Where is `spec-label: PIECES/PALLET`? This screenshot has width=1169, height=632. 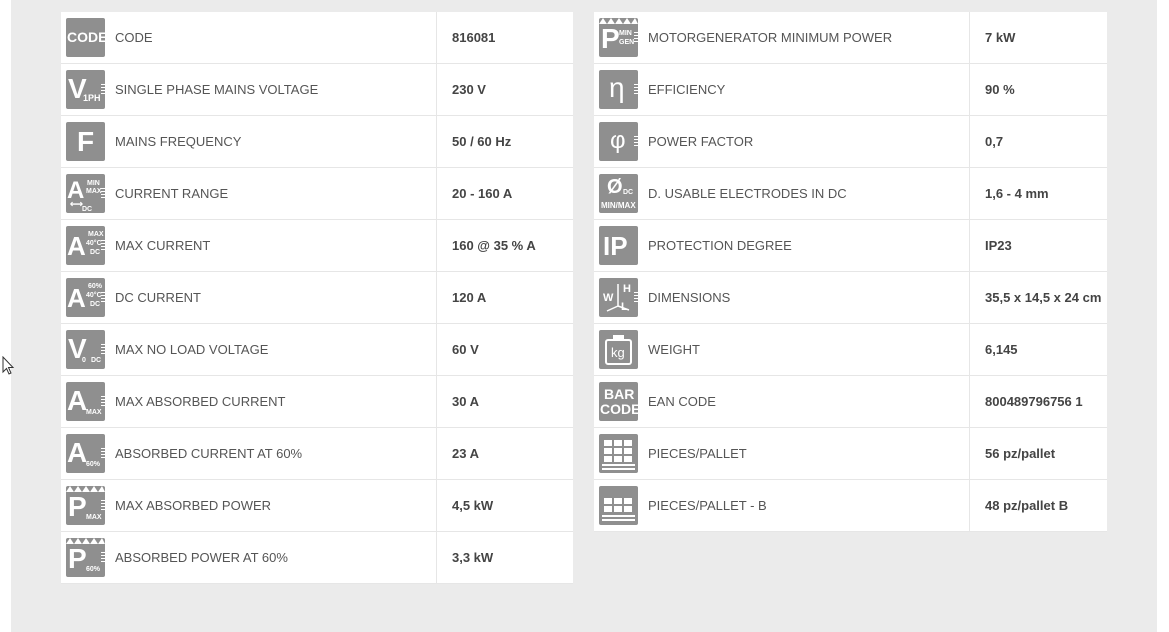 spec-label: PIECES/PALLET is located at coordinates (697, 453).